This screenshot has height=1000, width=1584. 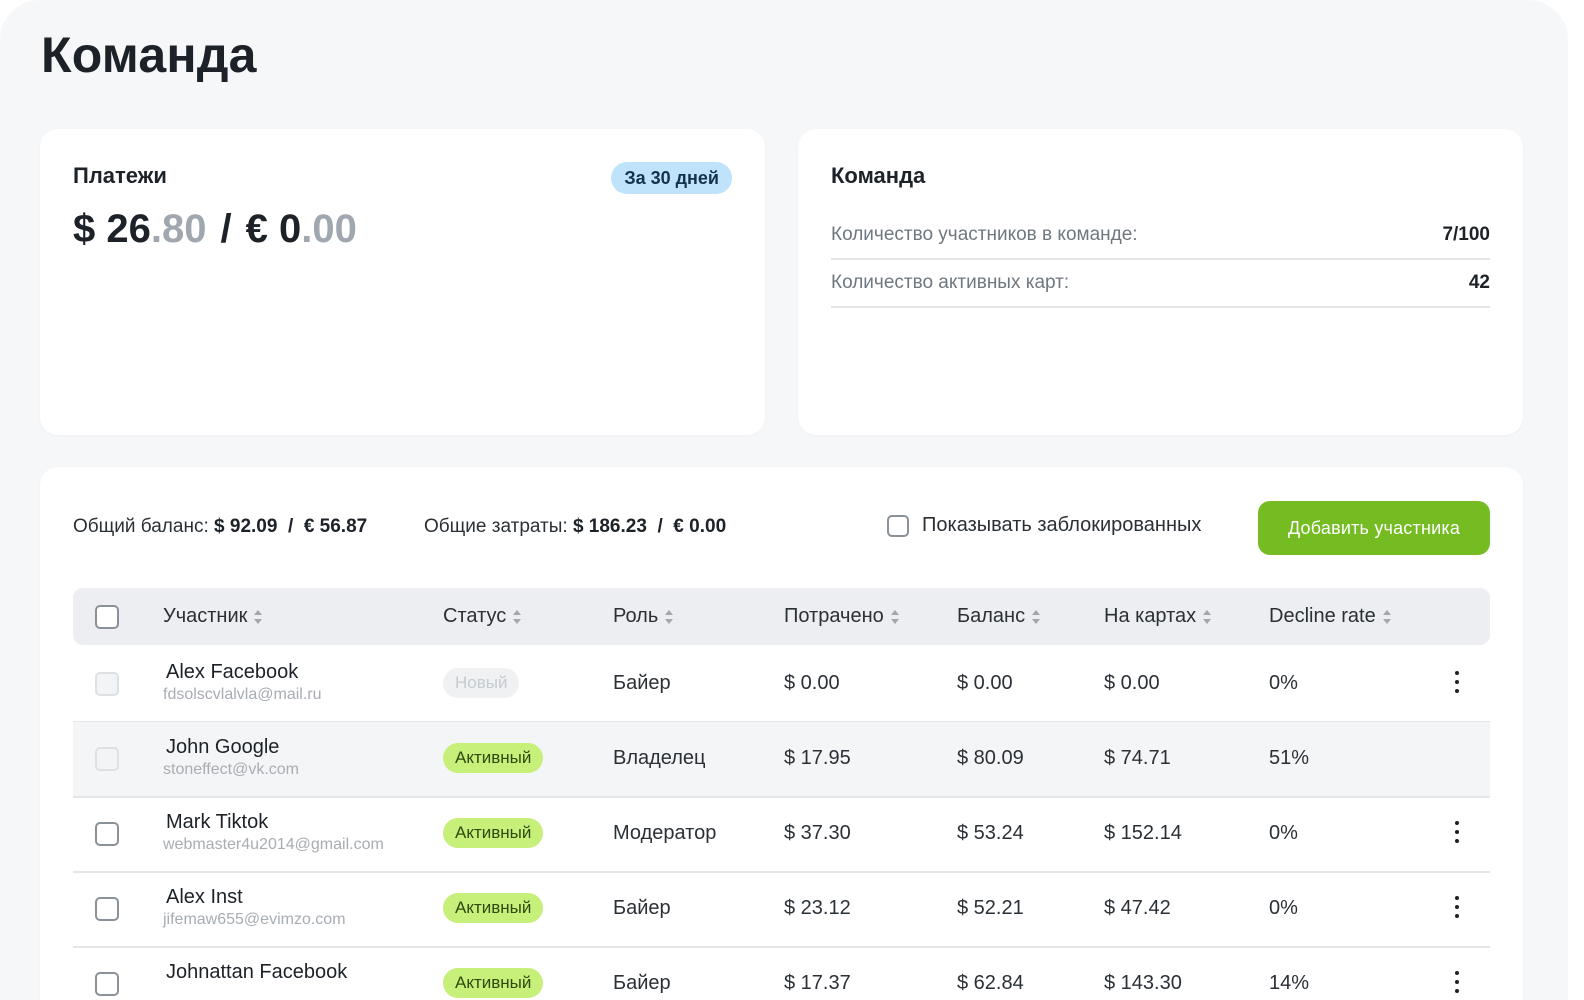 I want to click on column-label: Роль, so click(x=636, y=616).